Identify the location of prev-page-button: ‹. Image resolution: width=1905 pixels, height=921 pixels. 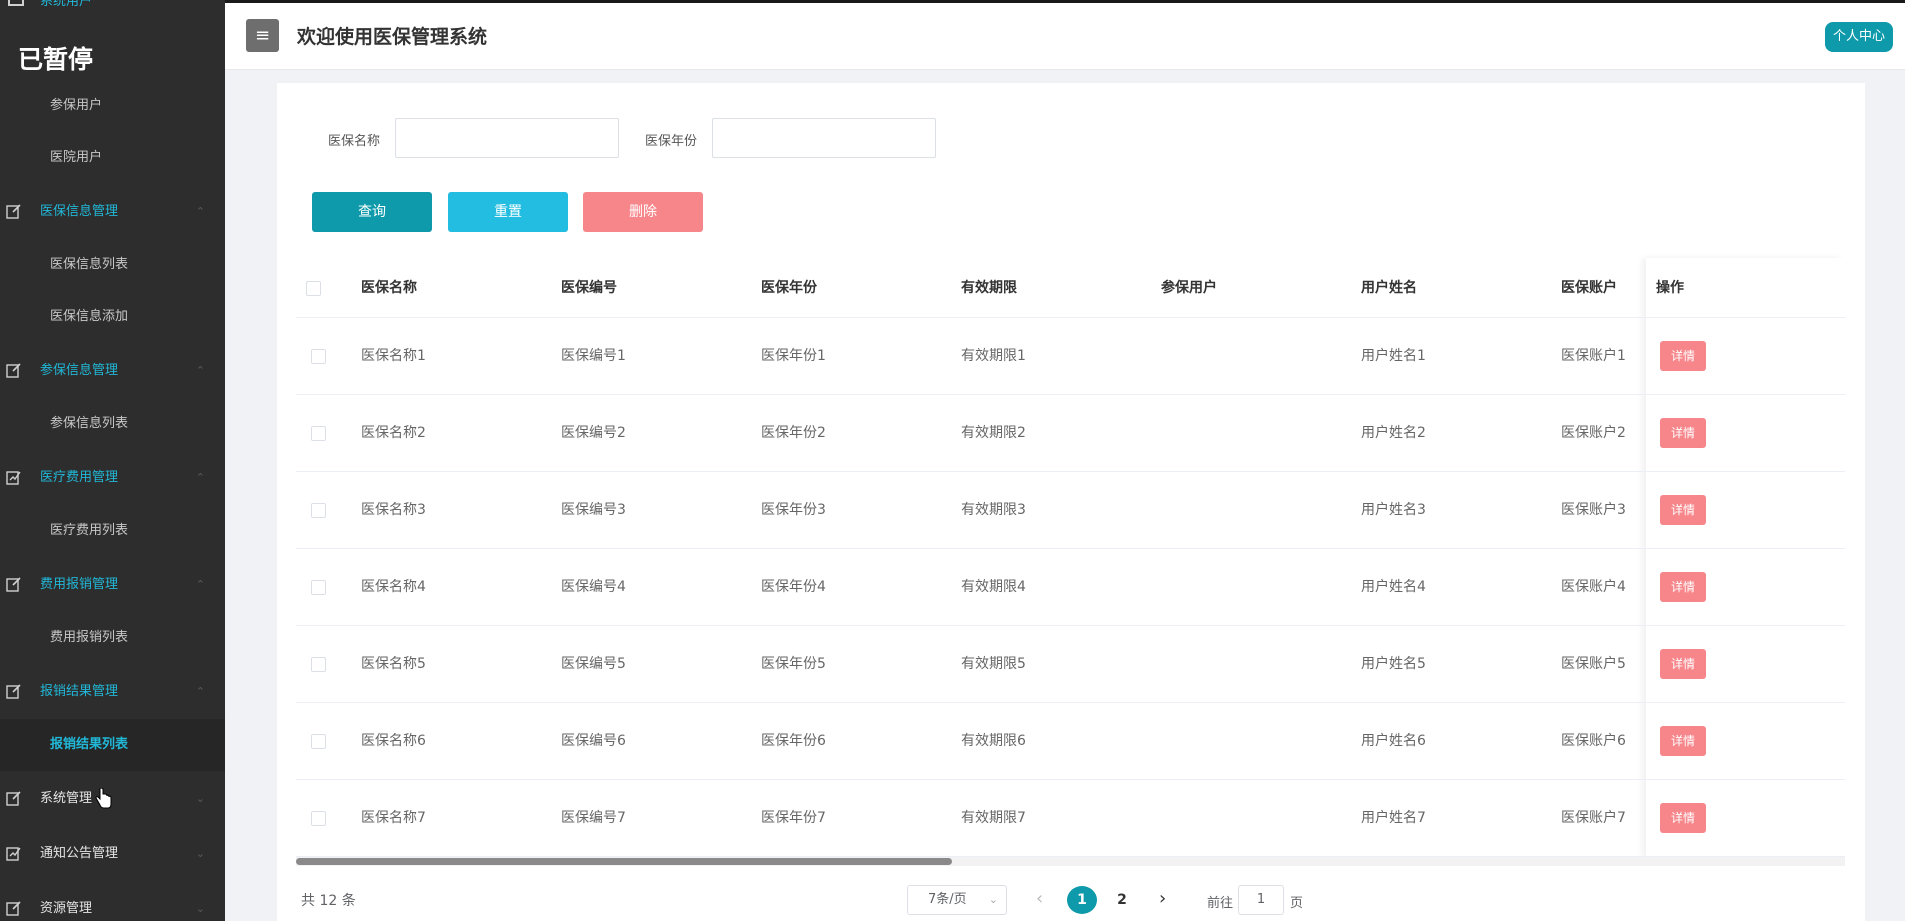
(1039, 898).